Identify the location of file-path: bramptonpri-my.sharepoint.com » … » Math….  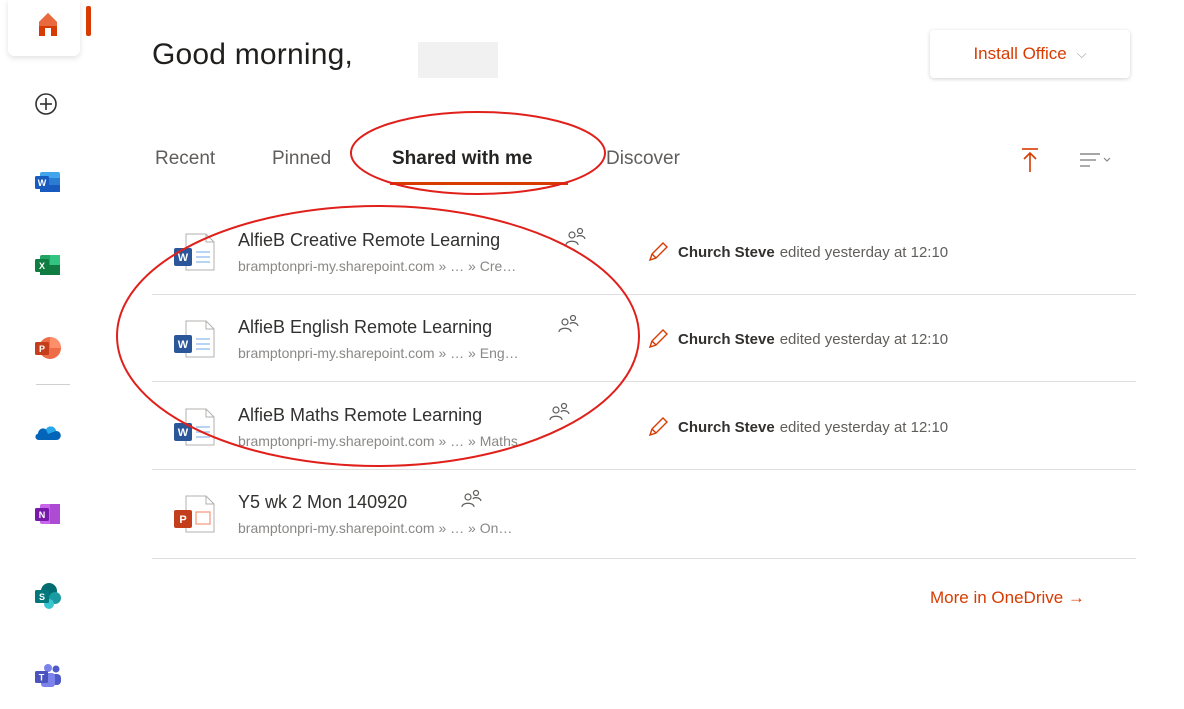
(378, 441).